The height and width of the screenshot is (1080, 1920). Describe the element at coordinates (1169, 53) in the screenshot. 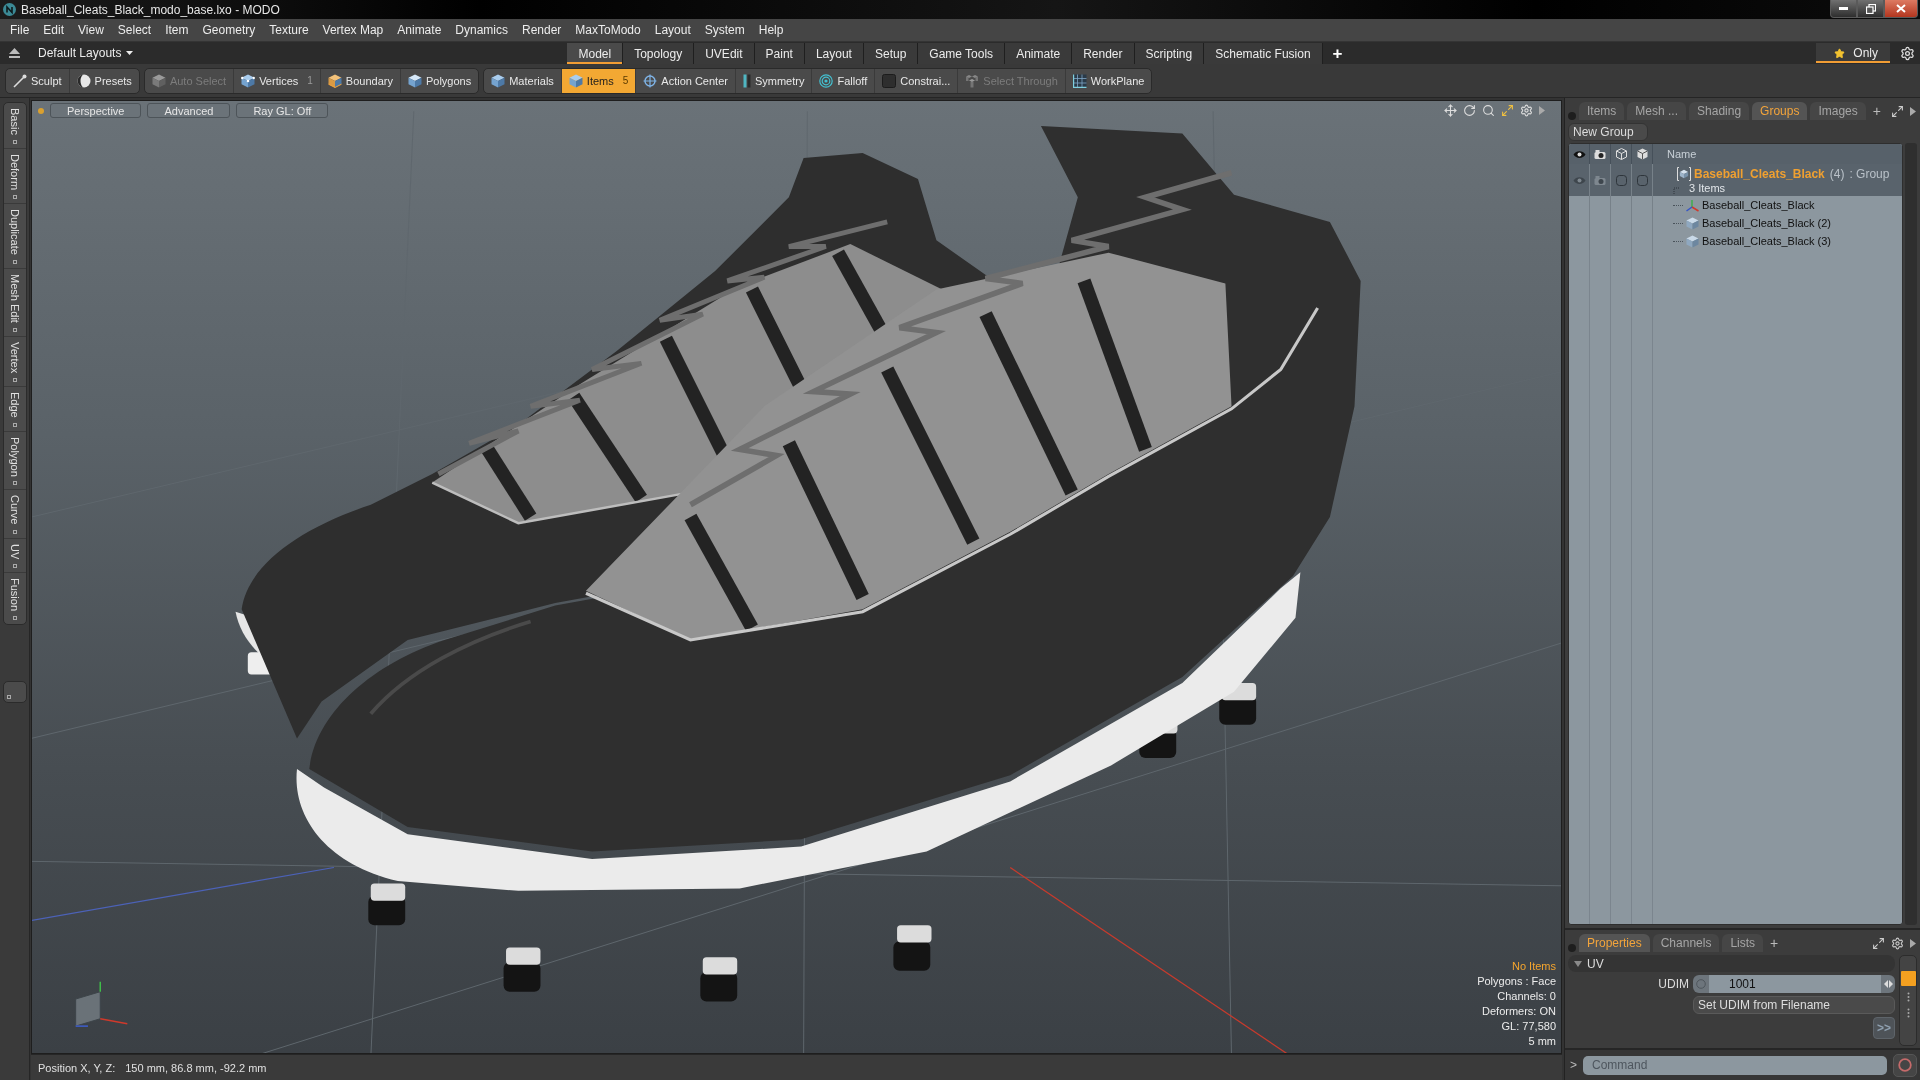

I see `layout-tab: Scripting` at that location.